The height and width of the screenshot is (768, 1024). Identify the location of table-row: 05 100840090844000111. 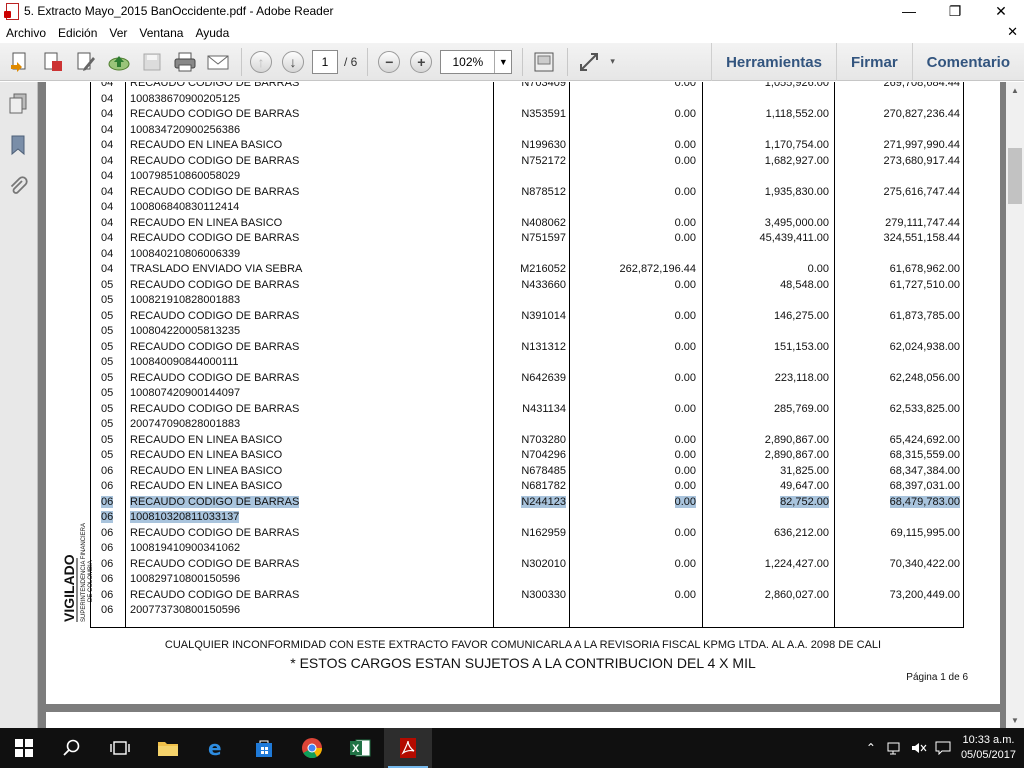
(527, 363).